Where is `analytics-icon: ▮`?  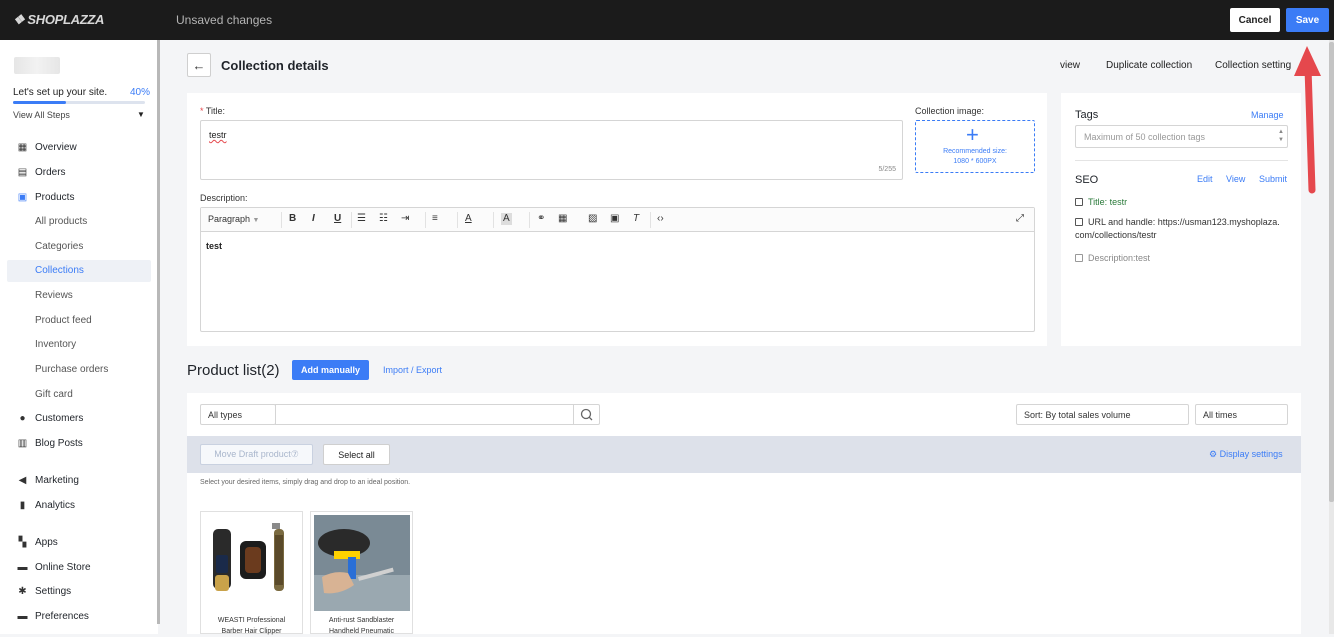
analytics-icon: ▮ is located at coordinates (22, 505).